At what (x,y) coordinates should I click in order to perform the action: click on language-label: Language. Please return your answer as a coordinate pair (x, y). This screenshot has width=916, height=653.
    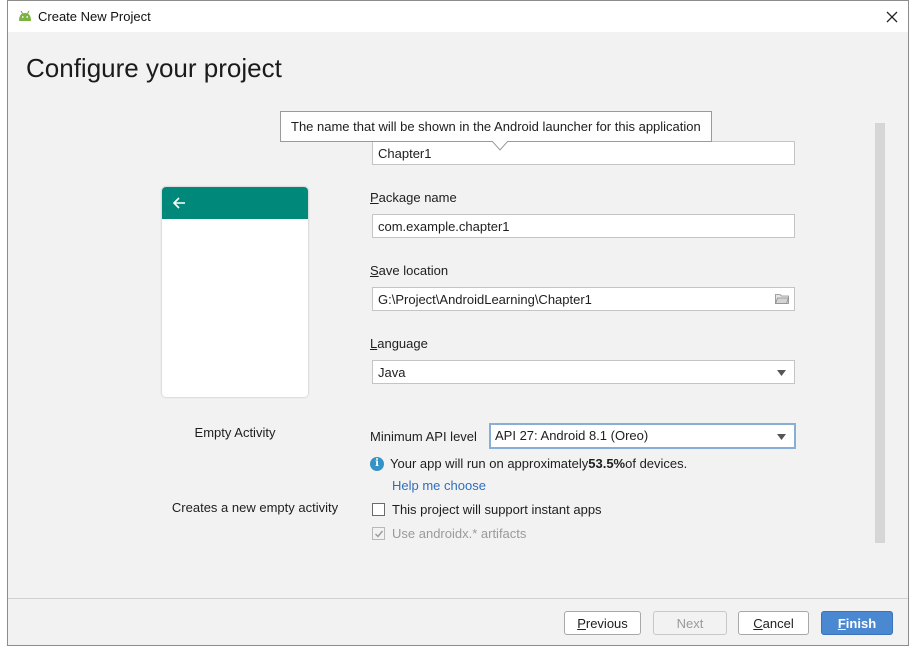
    Looking at the image, I should click on (399, 343).